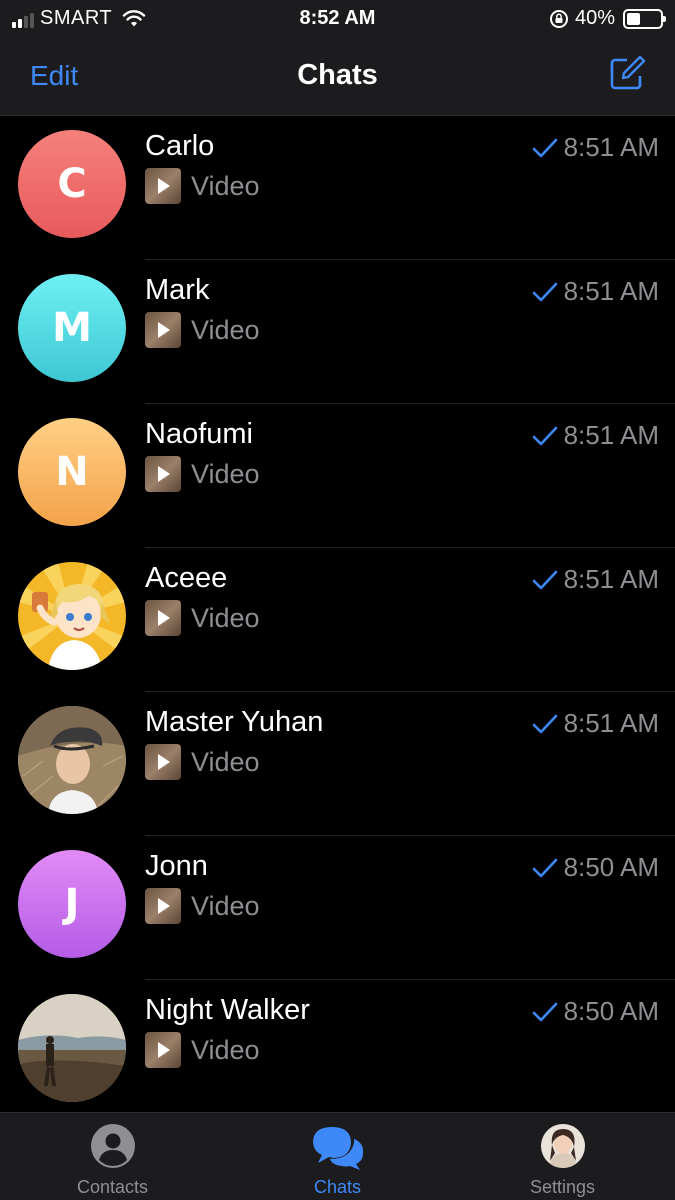  What do you see at coordinates (337, 332) in the screenshot?
I see `chat-row-mark: M Mark 8:51 AM Video` at bounding box center [337, 332].